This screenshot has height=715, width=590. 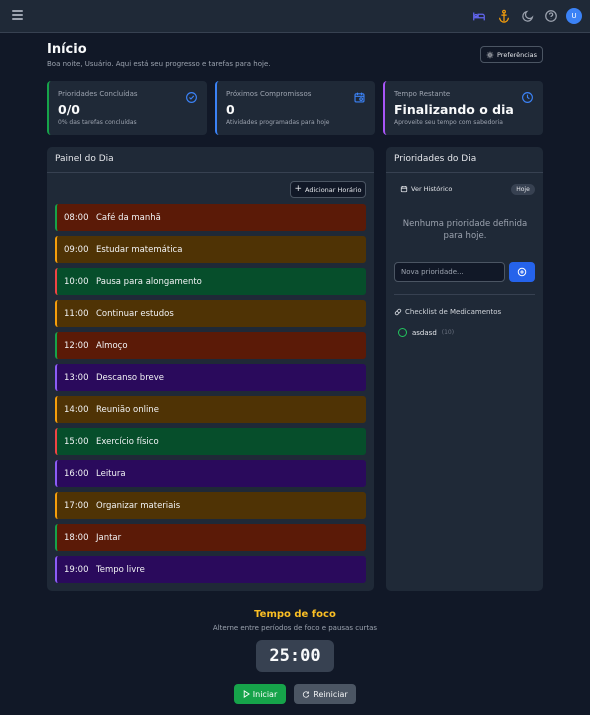 What do you see at coordinates (76, 217) in the screenshot?
I see `slot-time: 08:00` at bounding box center [76, 217].